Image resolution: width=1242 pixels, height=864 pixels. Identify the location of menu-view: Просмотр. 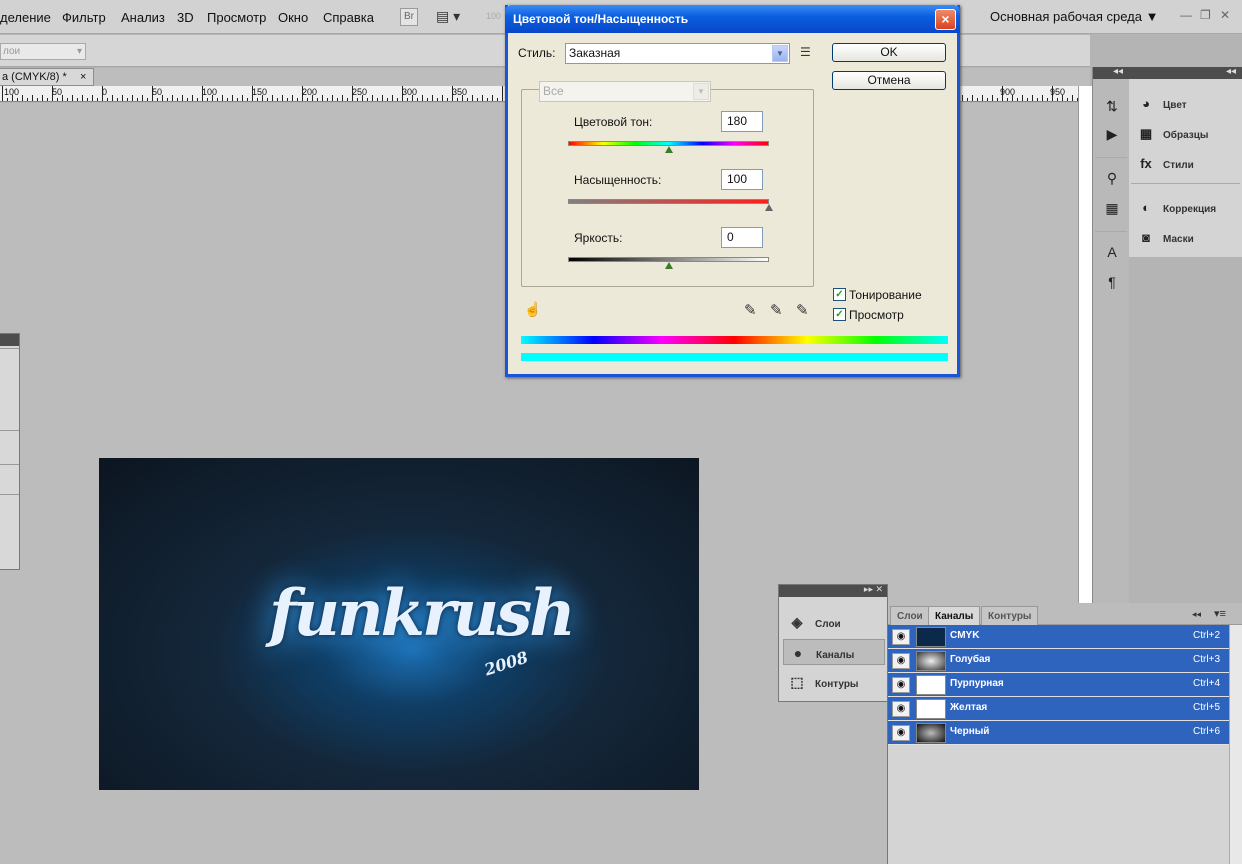
(236, 17).